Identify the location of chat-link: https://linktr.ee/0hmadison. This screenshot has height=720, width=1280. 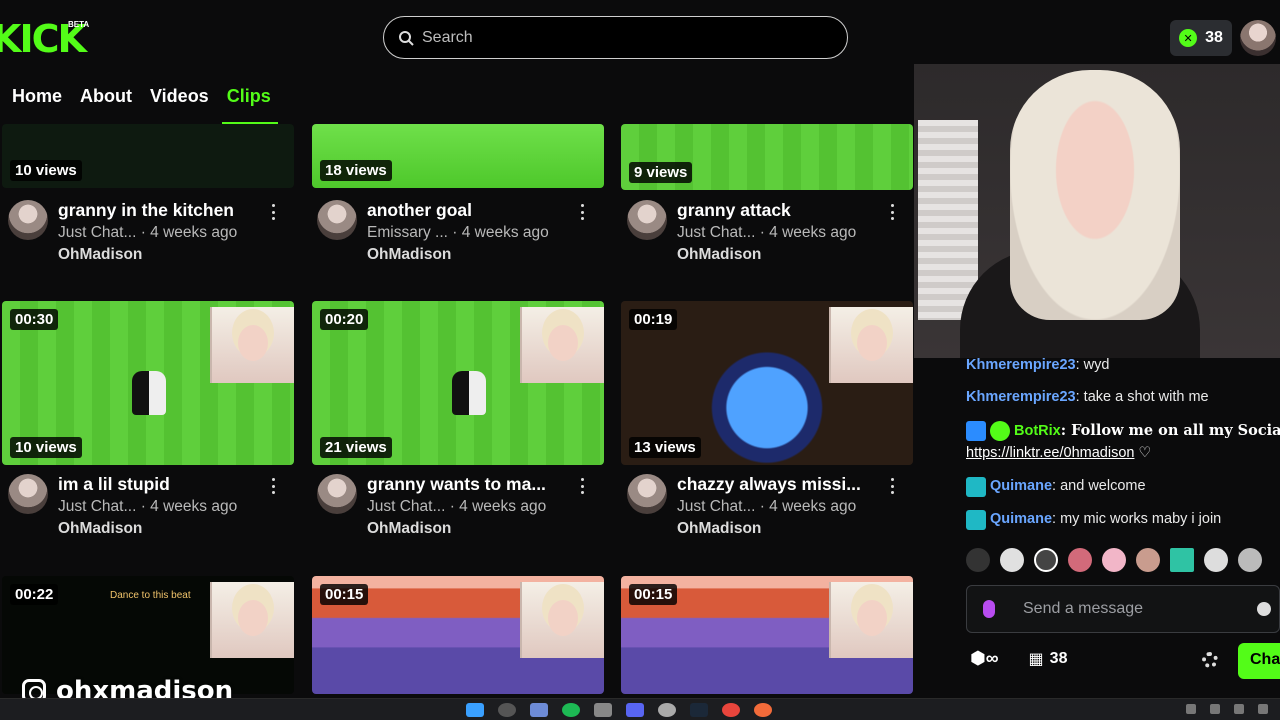
(1050, 453).